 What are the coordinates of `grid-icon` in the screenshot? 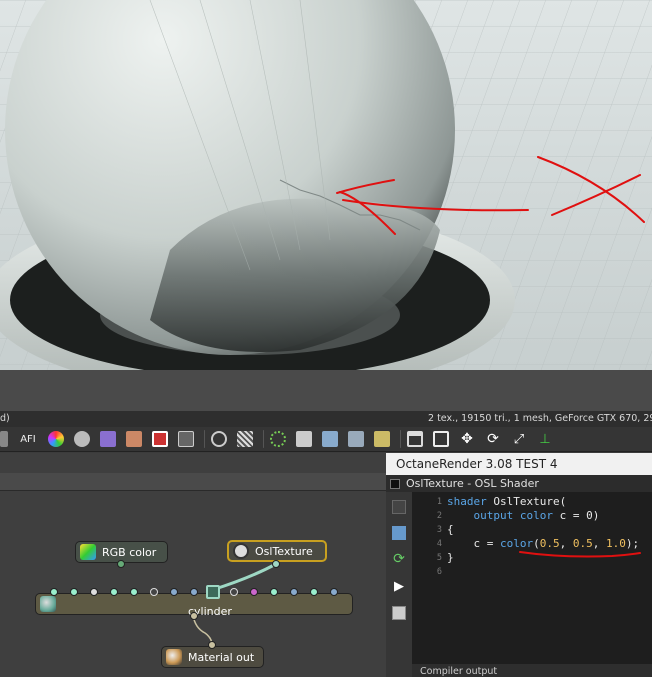 It's located at (245, 439).